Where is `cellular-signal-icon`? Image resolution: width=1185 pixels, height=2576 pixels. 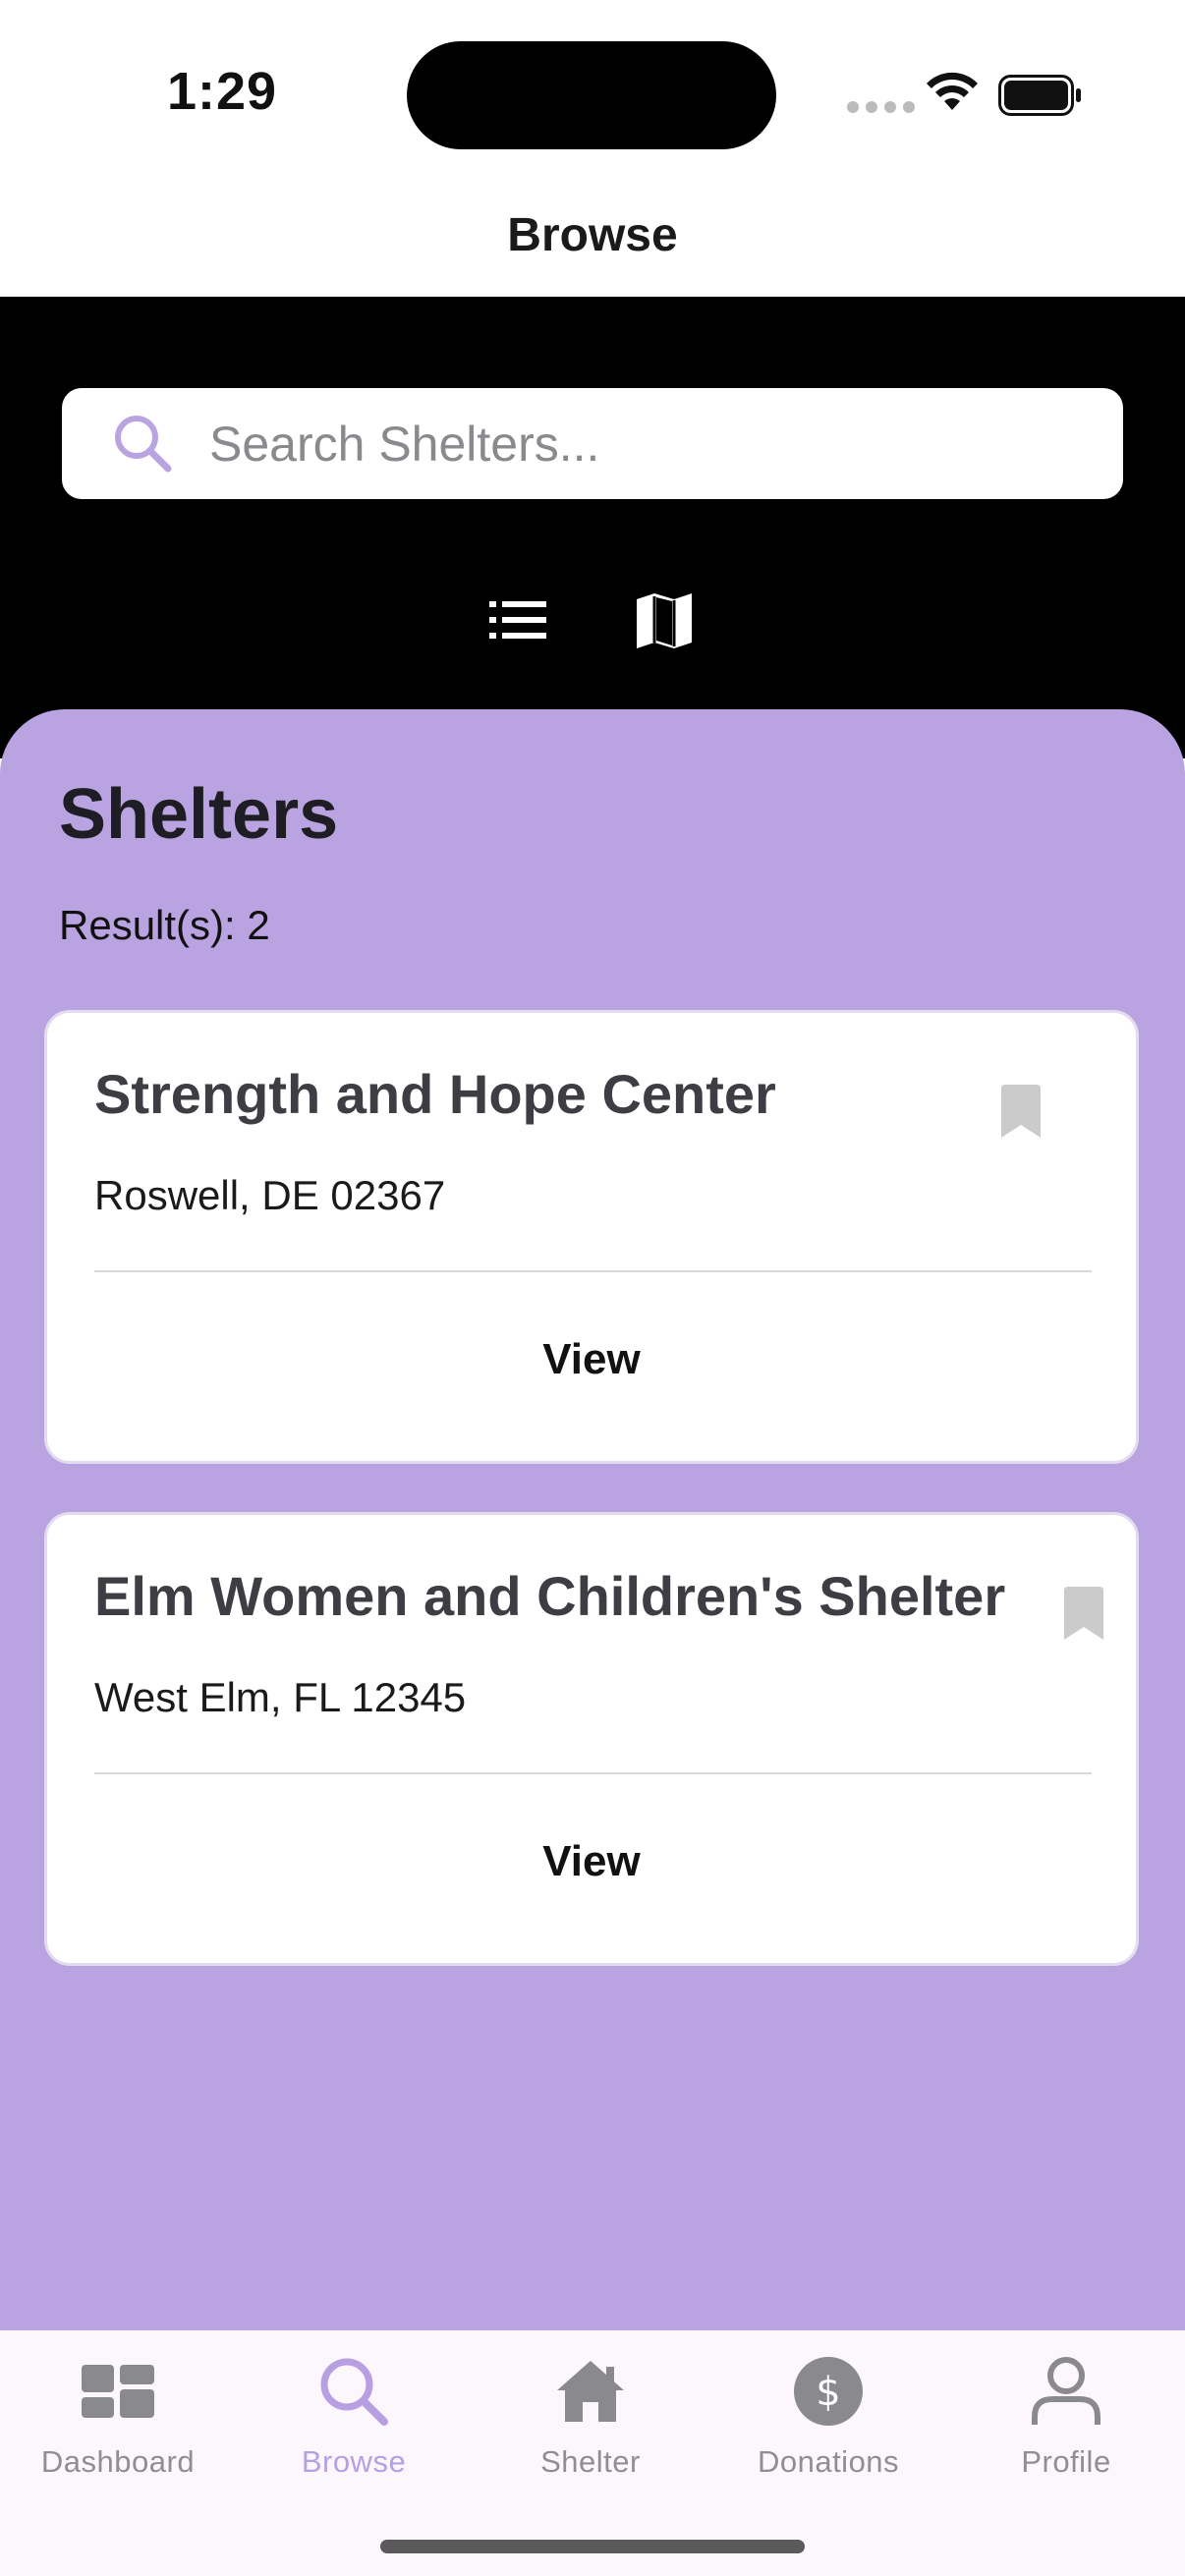 cellular-signal-icon is located at coordinates (881, 107).